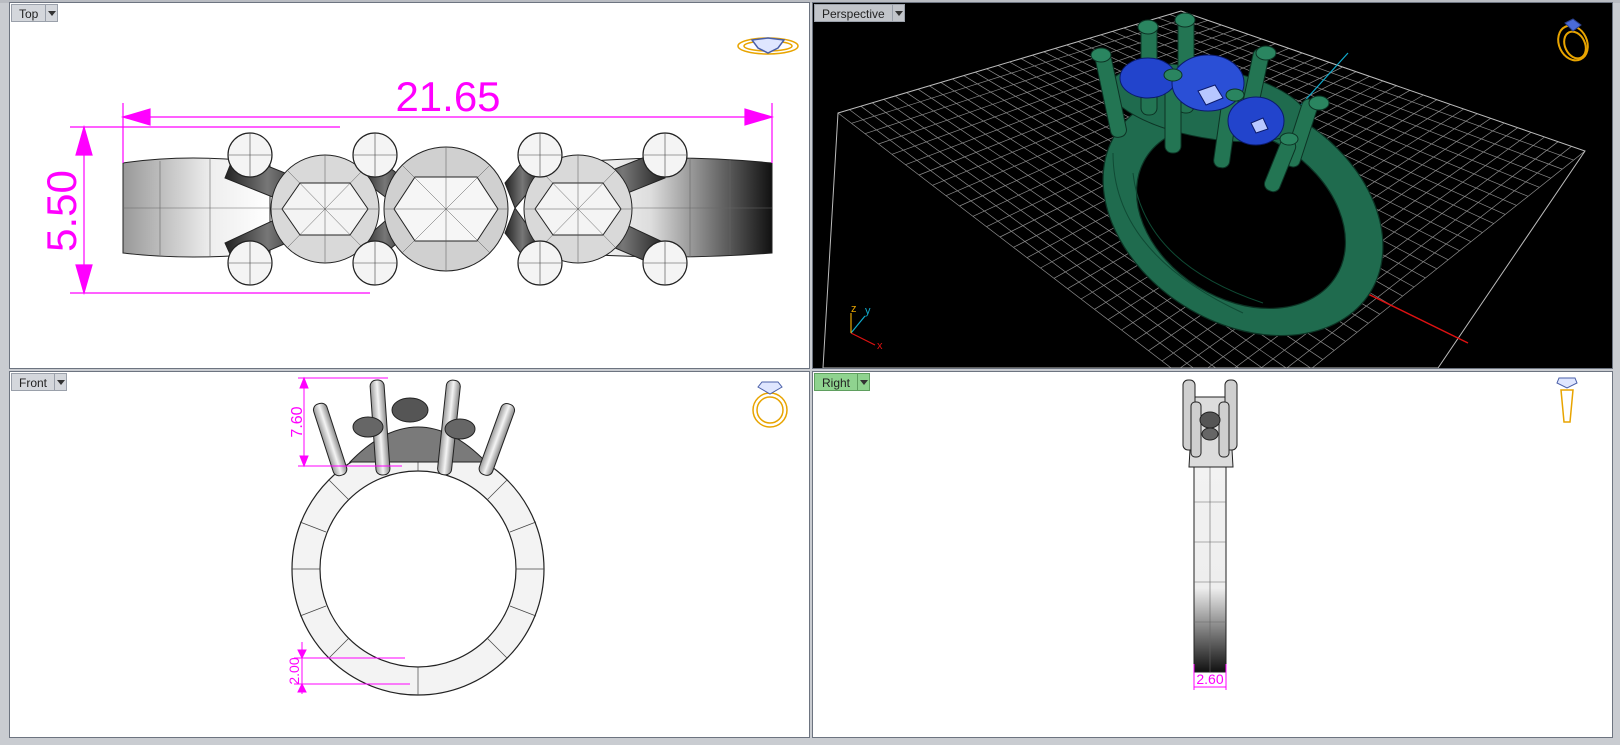  What do you see at coordinates (297, 421) in the screenshot?
I see `dimension-setting-height-label: 7.60` at bounding box center [297, 421].